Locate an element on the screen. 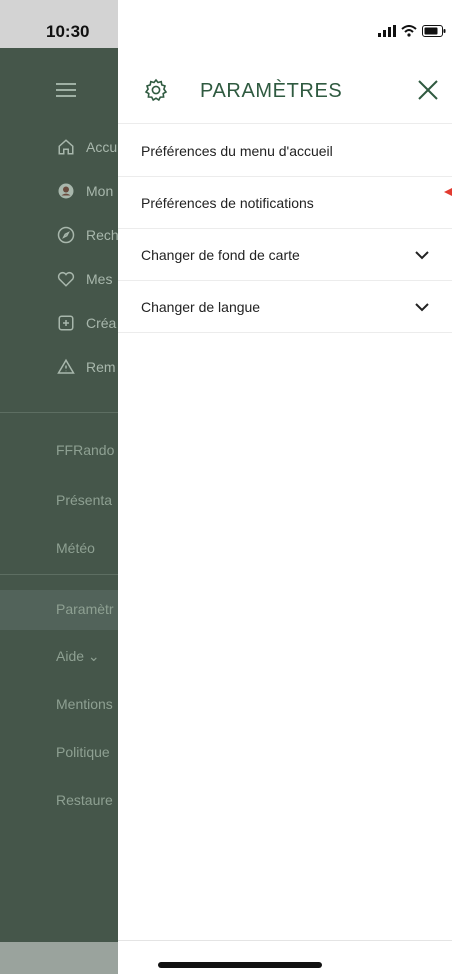 The width and height of the screenshot is (452, 974). status-time: 10:30 is located at coordinates (68, 31).